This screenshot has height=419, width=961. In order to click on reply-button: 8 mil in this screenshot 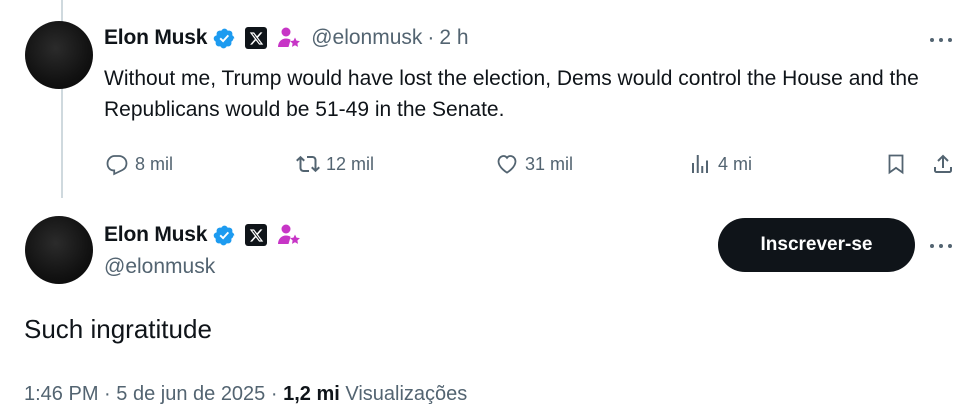, I will do `click(139, 164)`.